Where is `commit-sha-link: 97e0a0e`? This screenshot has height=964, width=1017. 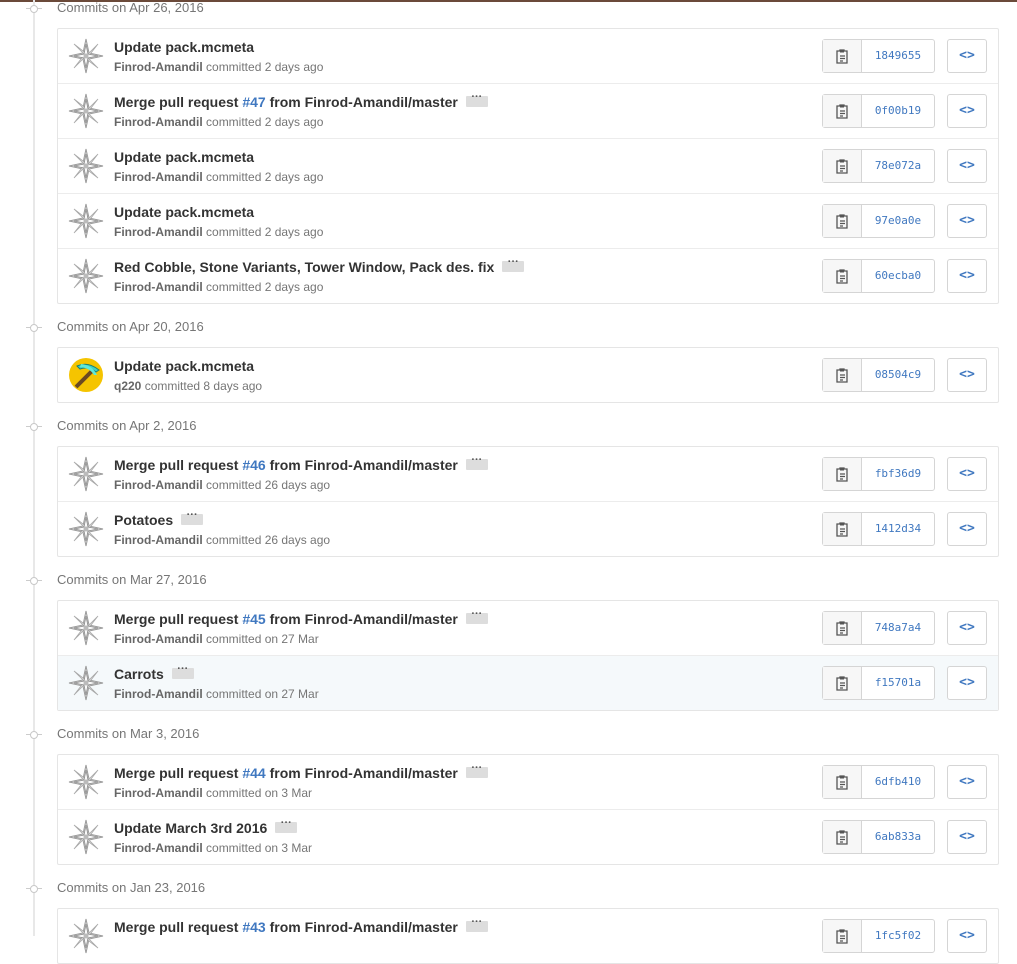 commit-sha-link: 97e0a0e is located at coordinates (898, 221).